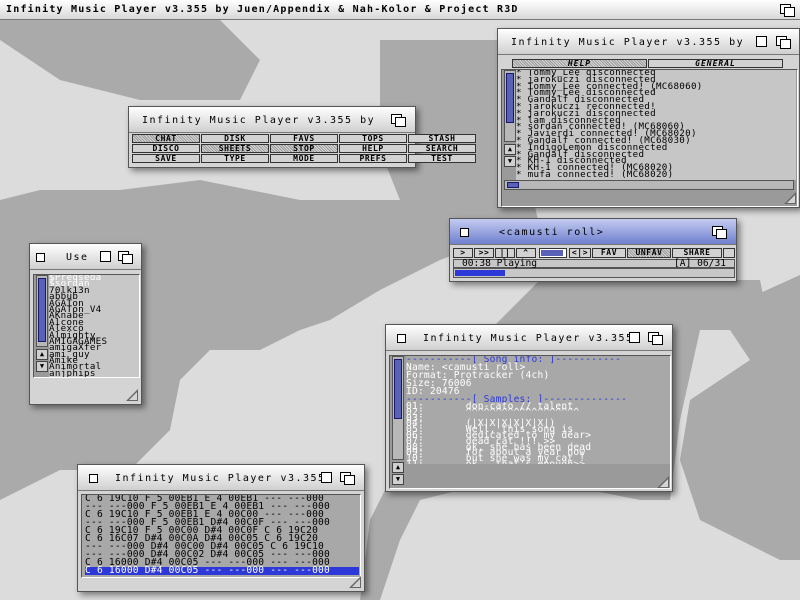  What do you see at coordinates (594, 263) in the screenshot?
I see `player-status: 00:38 Playing [A] 06/31` at bounding box center [594, 263].